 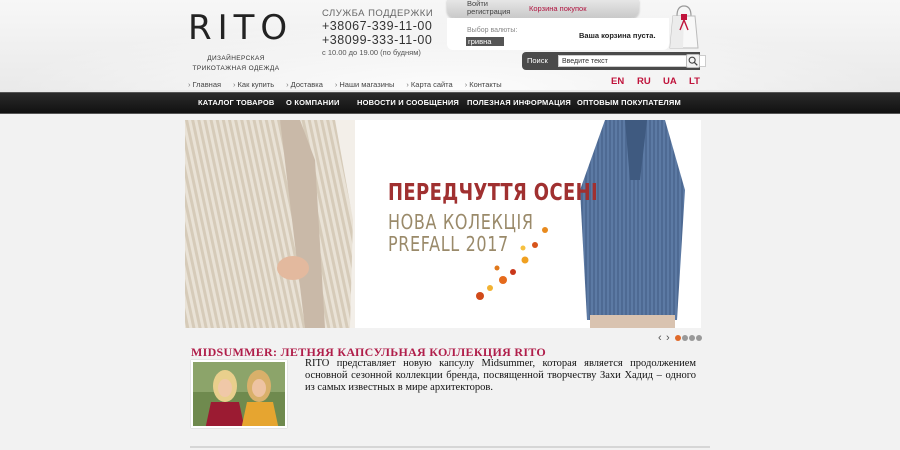 I want to click on language-switcher: EN RU UA LT, so click(x=663, y=81).